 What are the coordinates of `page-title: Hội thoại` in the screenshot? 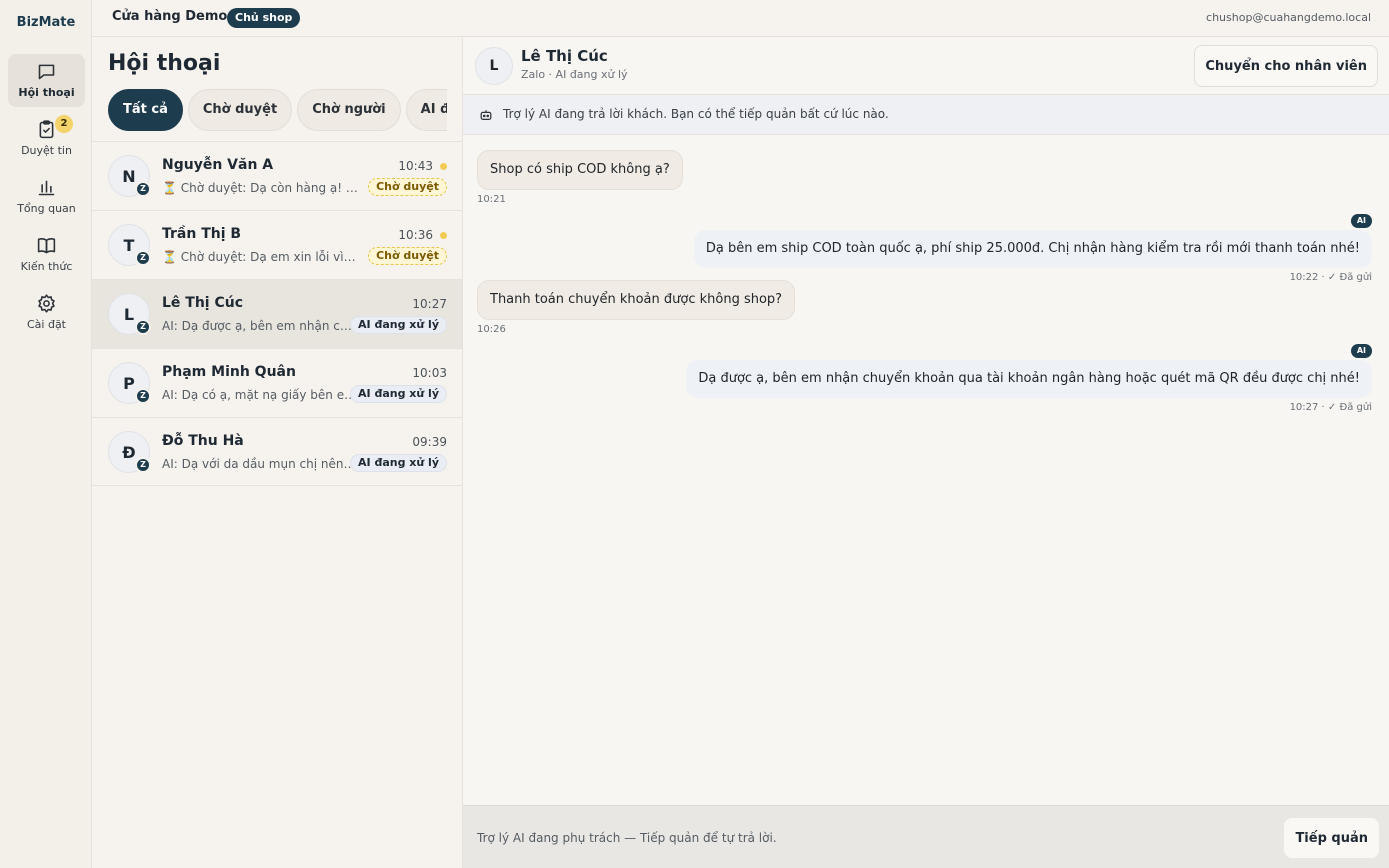 It's located at (164, 63).